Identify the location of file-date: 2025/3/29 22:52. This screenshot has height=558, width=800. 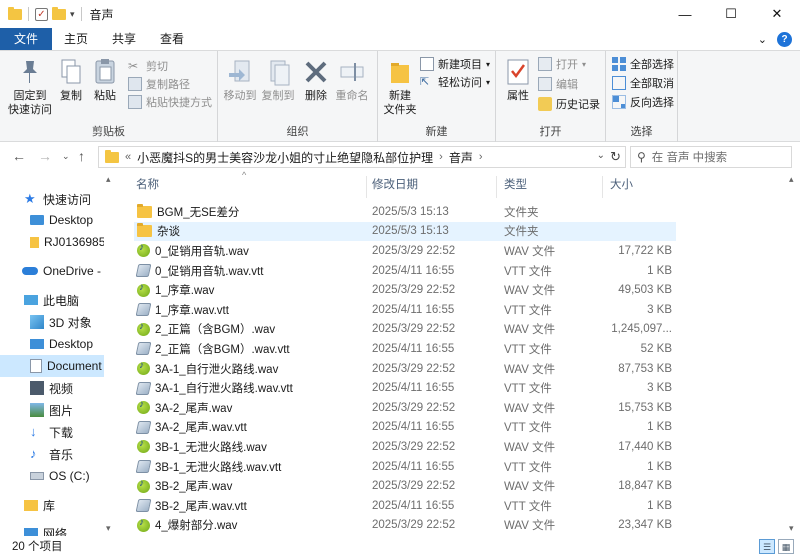
(414, 486).